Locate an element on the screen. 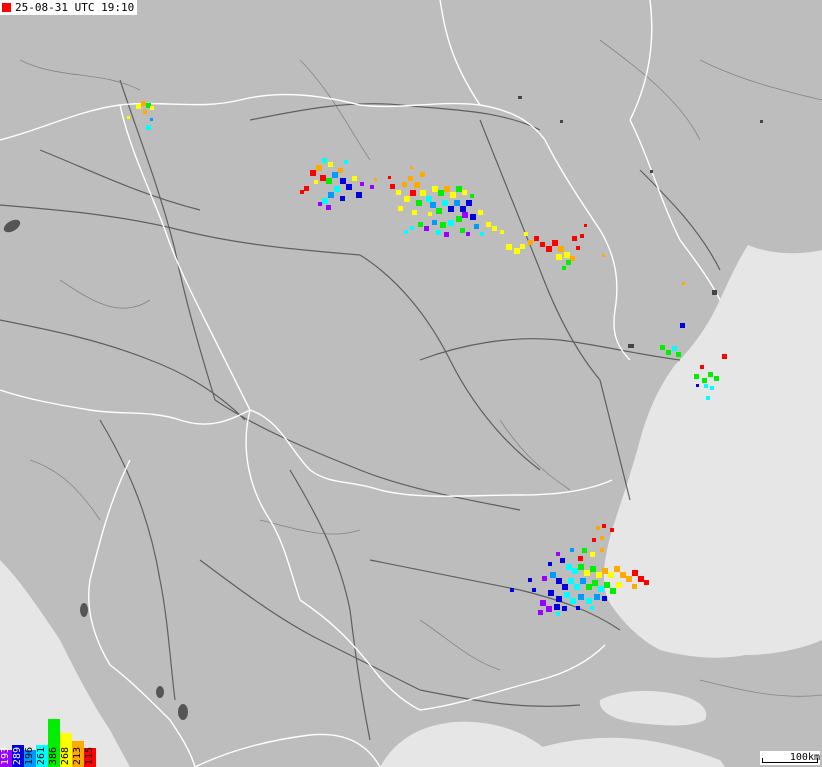  legend-bar: 213 is located at coordinates (78, 754).